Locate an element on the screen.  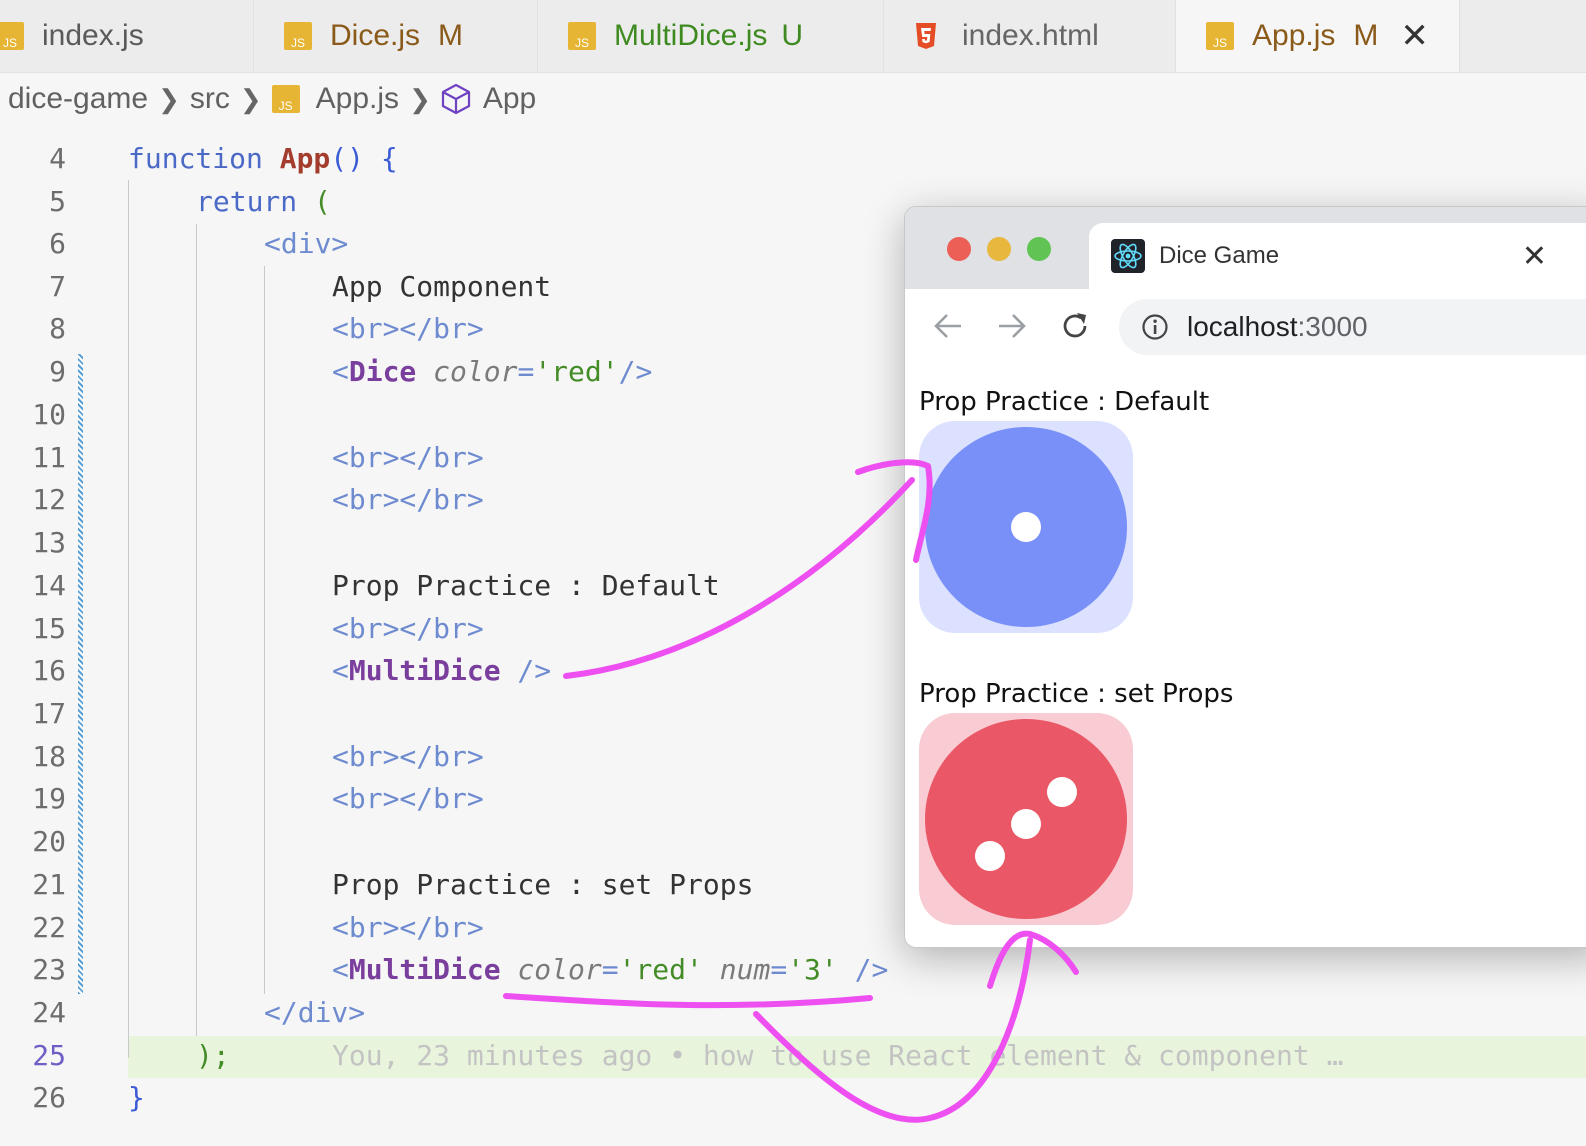
tab-label: index.html is located at coordinates (1030, 35).